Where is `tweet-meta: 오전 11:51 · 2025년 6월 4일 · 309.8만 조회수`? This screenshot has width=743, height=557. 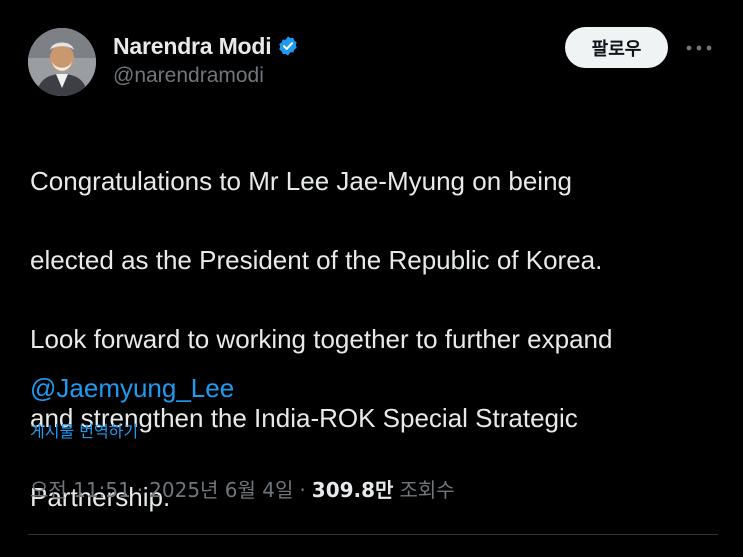 tweet-meta: 오전 11:51 · 2025년 6월 4일 · 309.8만 조회수 is located at coordinates (242, 490).